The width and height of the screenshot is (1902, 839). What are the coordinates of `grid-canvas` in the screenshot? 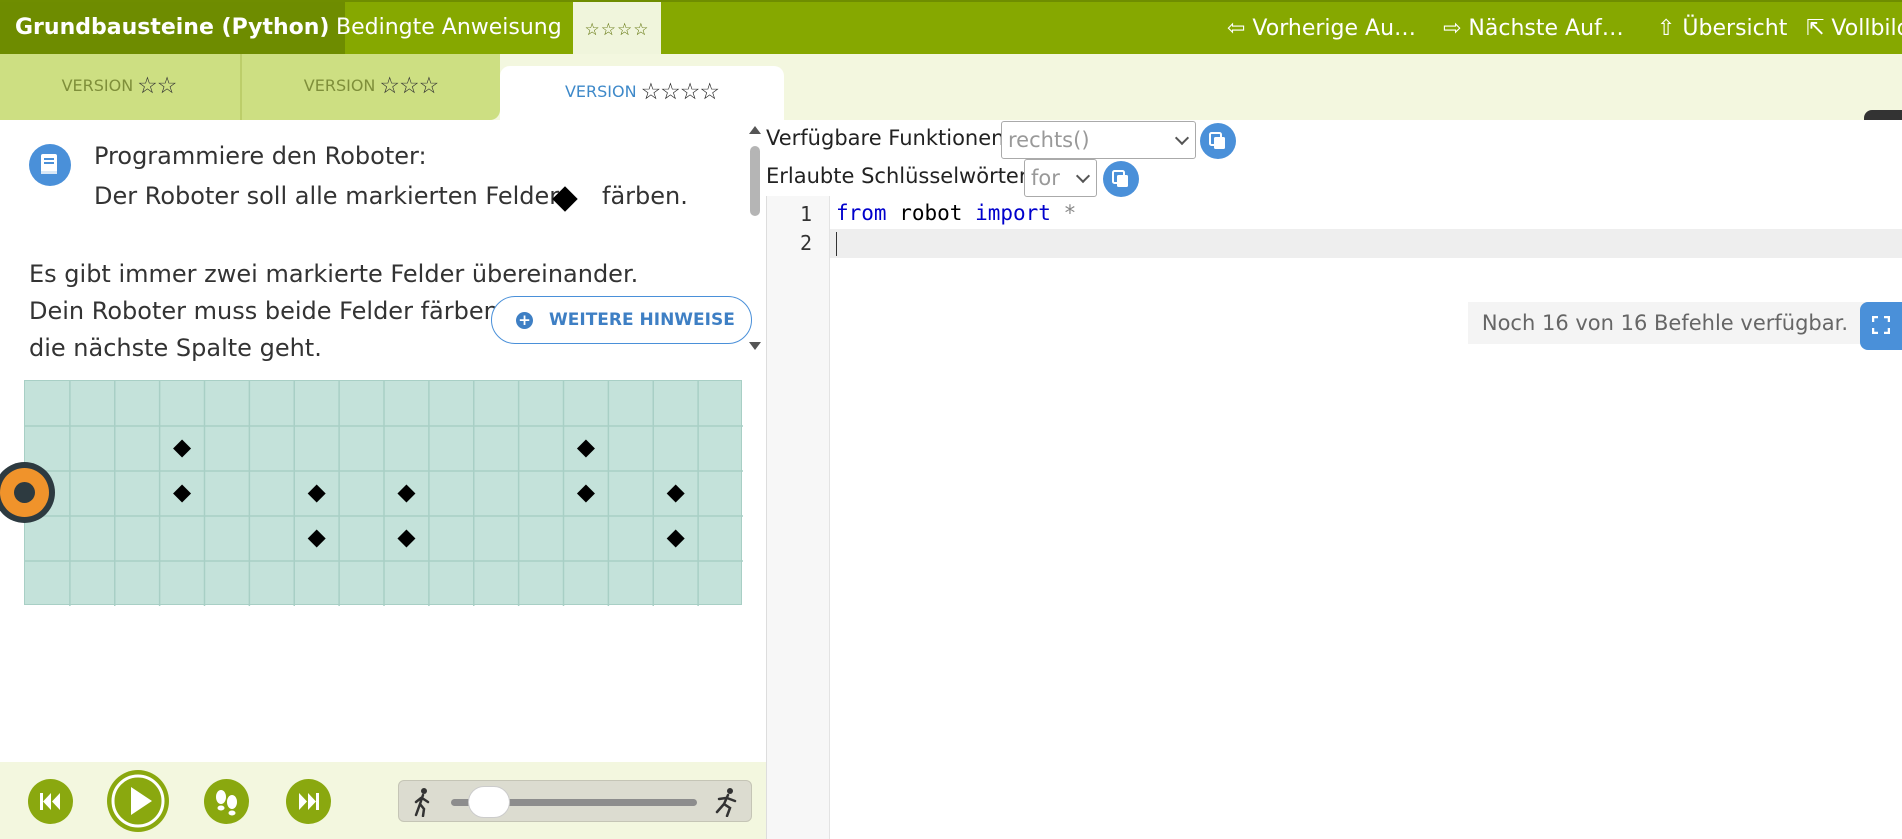 It's located at (384, 493).